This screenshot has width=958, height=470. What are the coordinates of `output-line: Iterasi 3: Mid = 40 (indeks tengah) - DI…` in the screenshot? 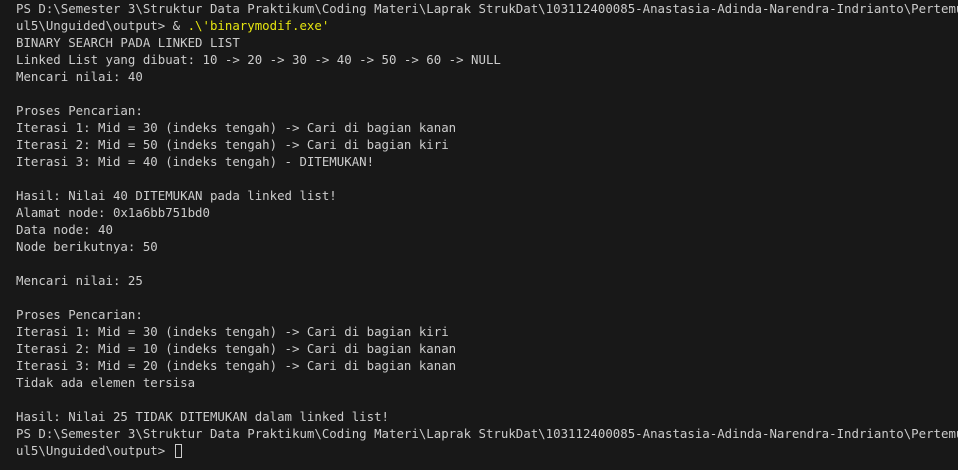 It's located at (195, 161).